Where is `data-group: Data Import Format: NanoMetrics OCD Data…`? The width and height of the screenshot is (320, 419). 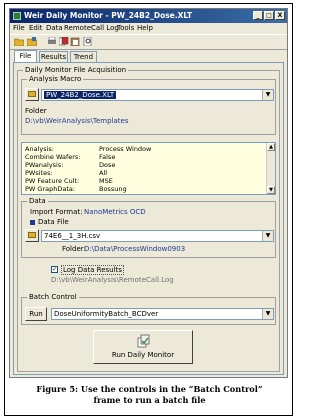 data-group: Data Import Format: NanoMetrics OCD Data… is located at coordinates (148, 227).